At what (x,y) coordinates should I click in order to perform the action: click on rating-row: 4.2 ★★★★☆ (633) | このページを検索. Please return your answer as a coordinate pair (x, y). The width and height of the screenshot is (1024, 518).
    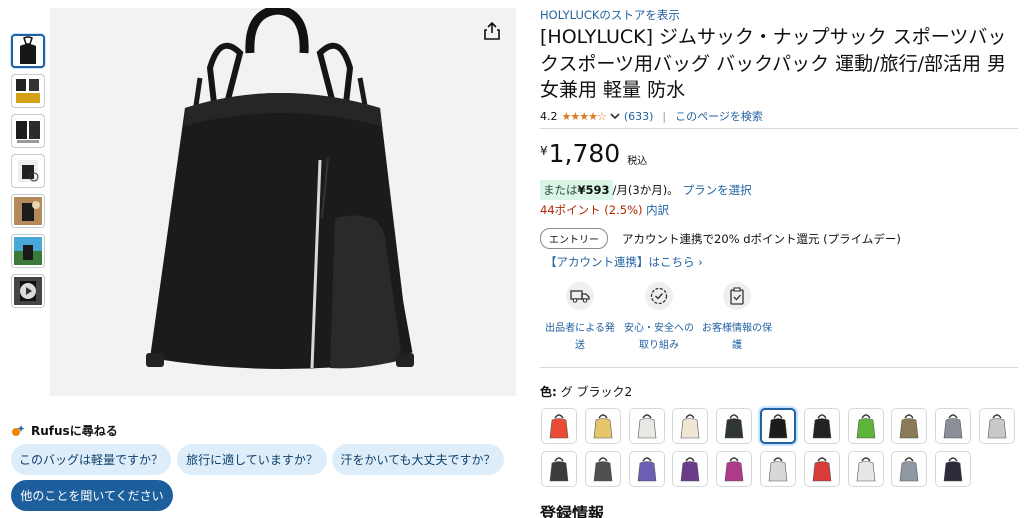
    Looking at the image, I should click on (651, 116).